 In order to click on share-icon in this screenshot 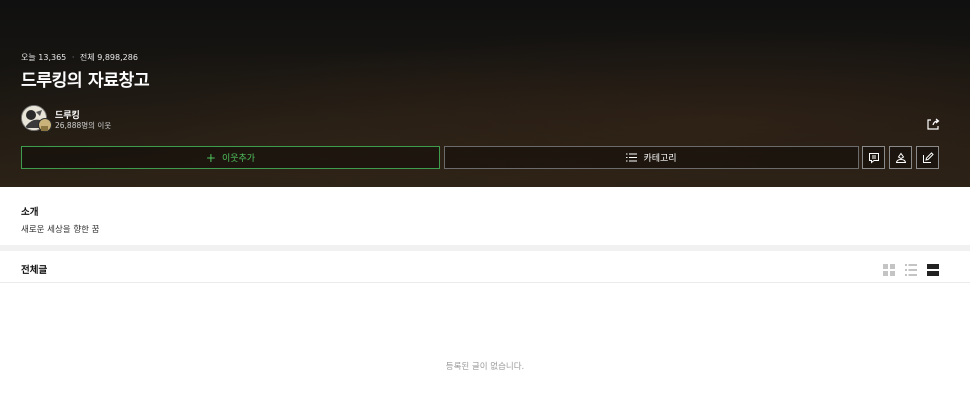, I will do `click(933, 124)`.